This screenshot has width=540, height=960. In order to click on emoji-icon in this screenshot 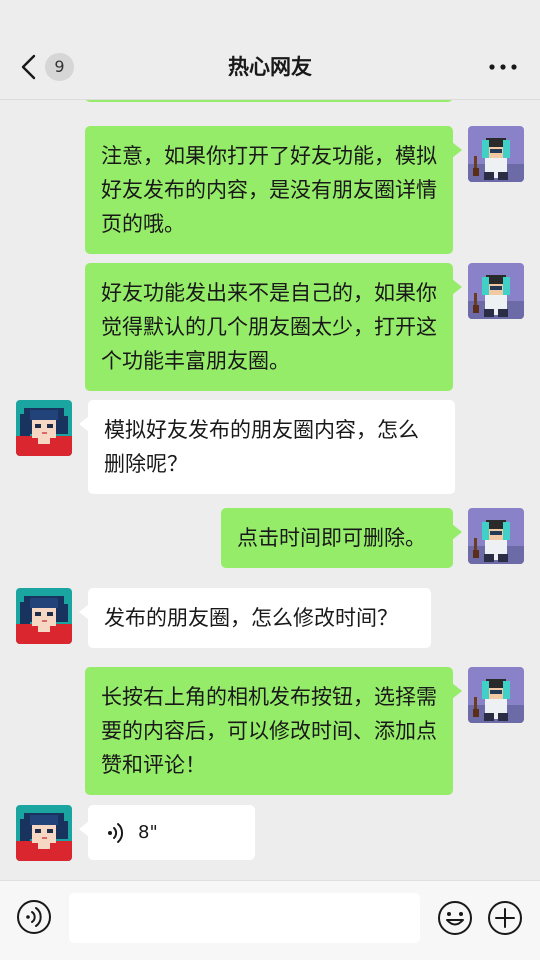, I will do `click(455, 918)`.